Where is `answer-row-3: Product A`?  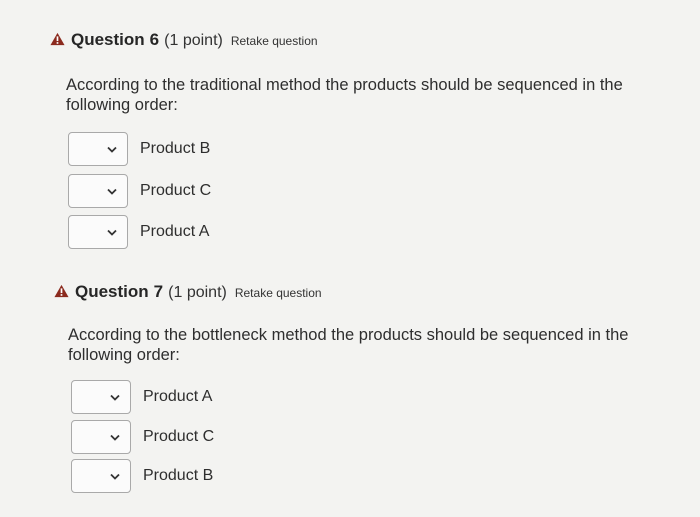 answer-row-3: Product A is located at coordinates (138, 232).